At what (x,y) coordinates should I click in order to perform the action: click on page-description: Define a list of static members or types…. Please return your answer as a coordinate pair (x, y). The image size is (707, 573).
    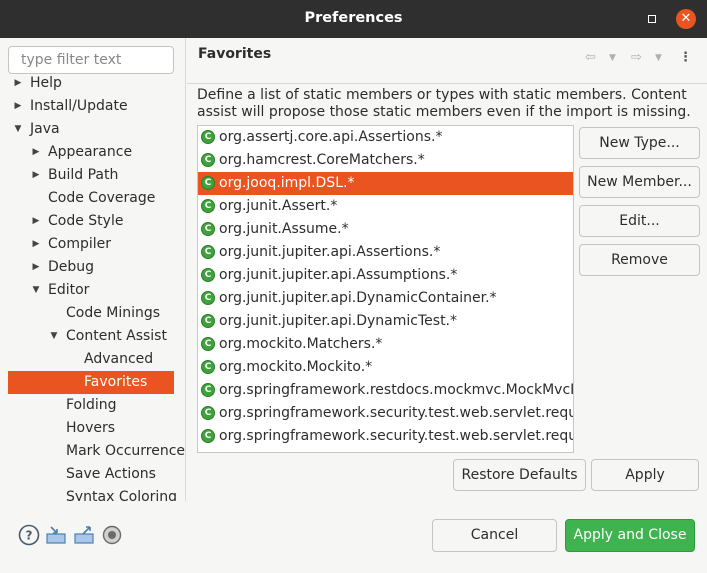
    Looking at the image, I should click on (444, 103).